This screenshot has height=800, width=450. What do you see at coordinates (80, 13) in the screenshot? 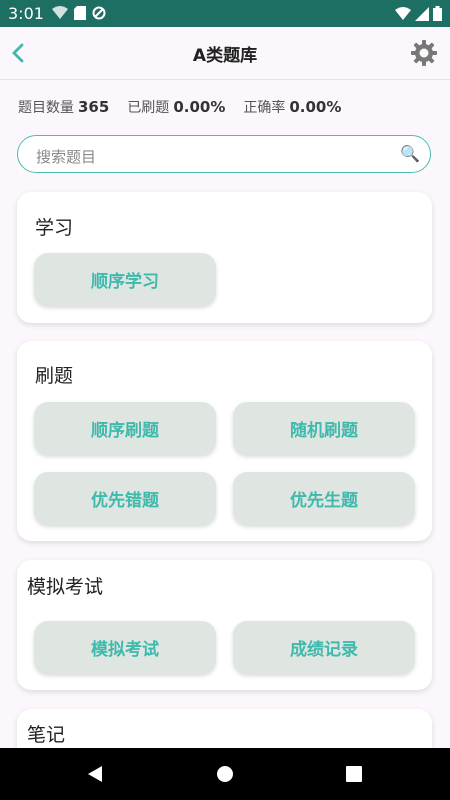
I see `sd-card-icon` at bounding box center [80, 13].